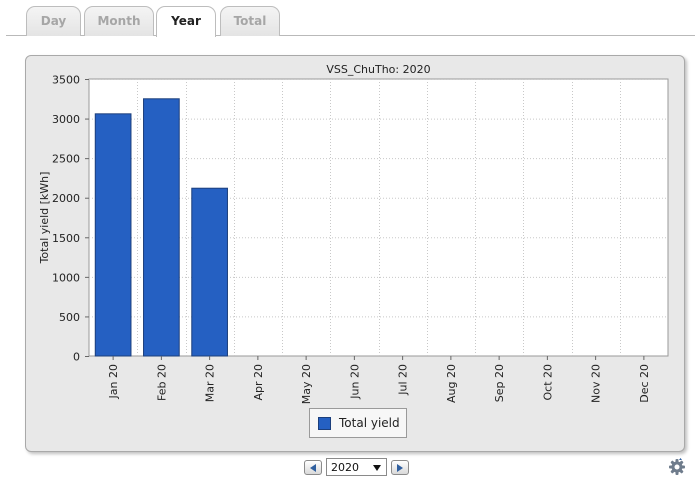 Image resolution: width=695 pixels, height=481 pixels. What do you see at coordinates (66, 80) in the screenshot?
I see `y-tick-label: 3500` at bounding box center [66, 80].